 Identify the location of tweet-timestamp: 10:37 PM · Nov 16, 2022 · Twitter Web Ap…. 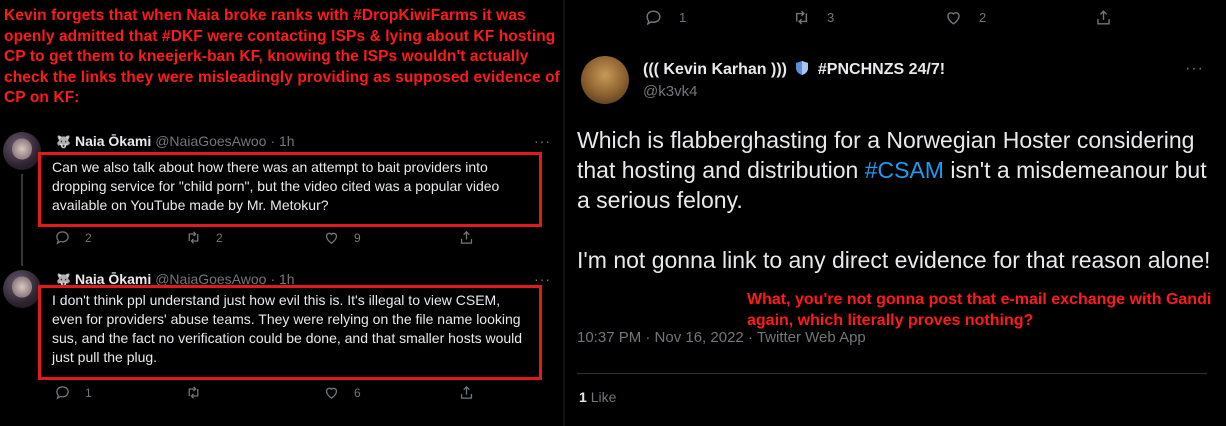
(721, 337).